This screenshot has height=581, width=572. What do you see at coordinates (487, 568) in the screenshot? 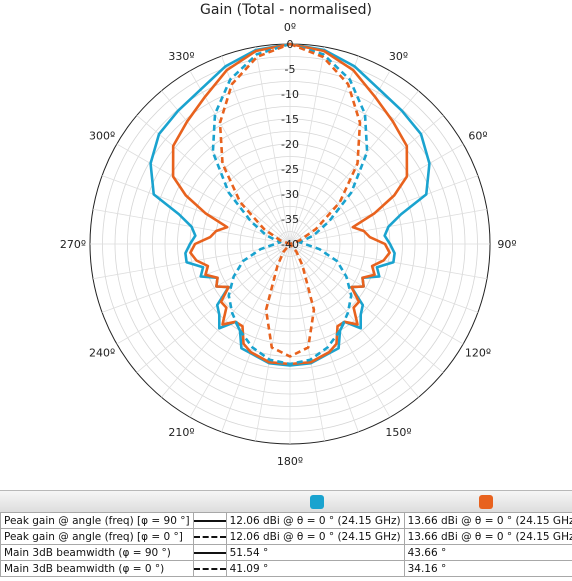
I see `legend-value-b: 34.16 °` at bounding box center [487, 568].